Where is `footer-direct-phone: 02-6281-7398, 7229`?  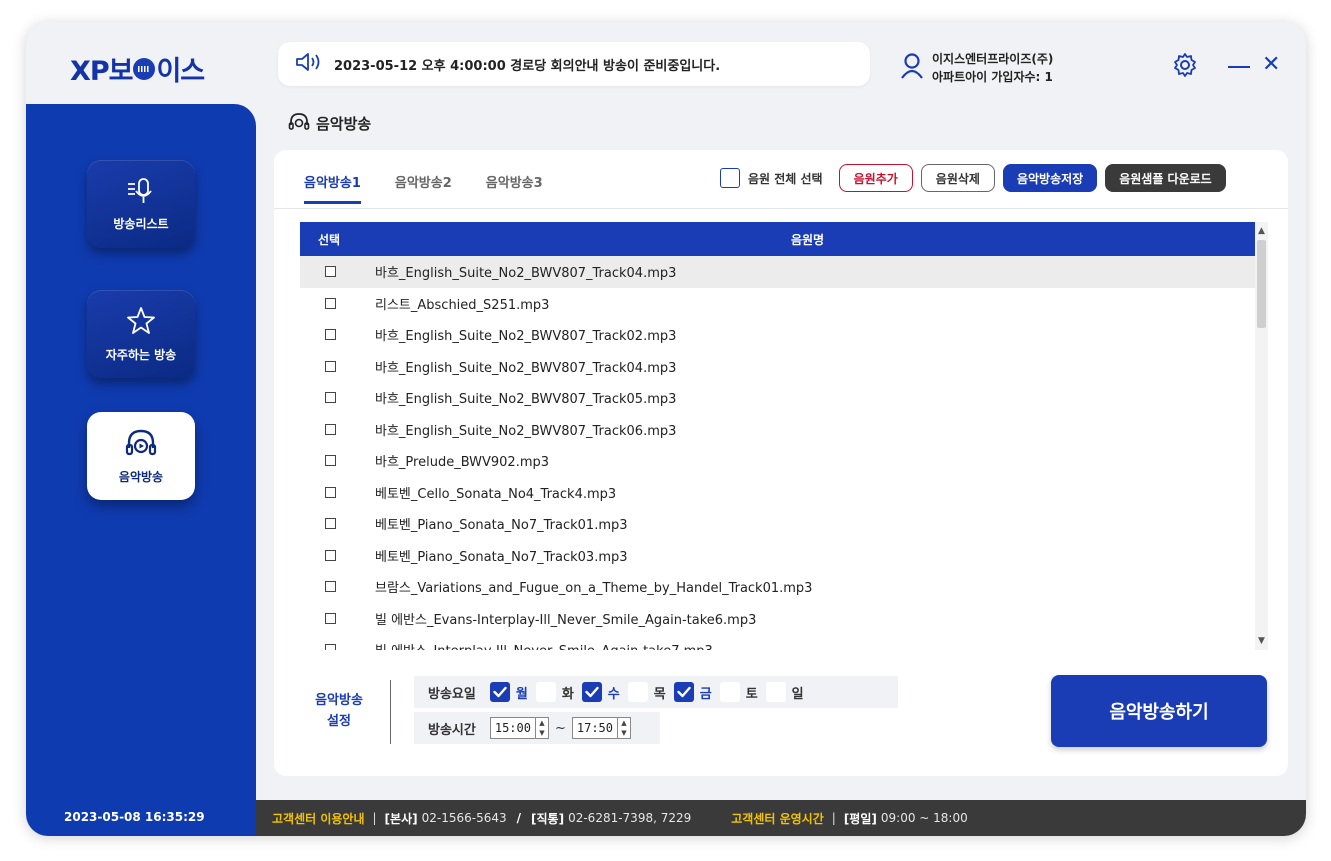 footer-direct-phone: 02-6281-7398, 7229 is located at coordinates (630, 818).